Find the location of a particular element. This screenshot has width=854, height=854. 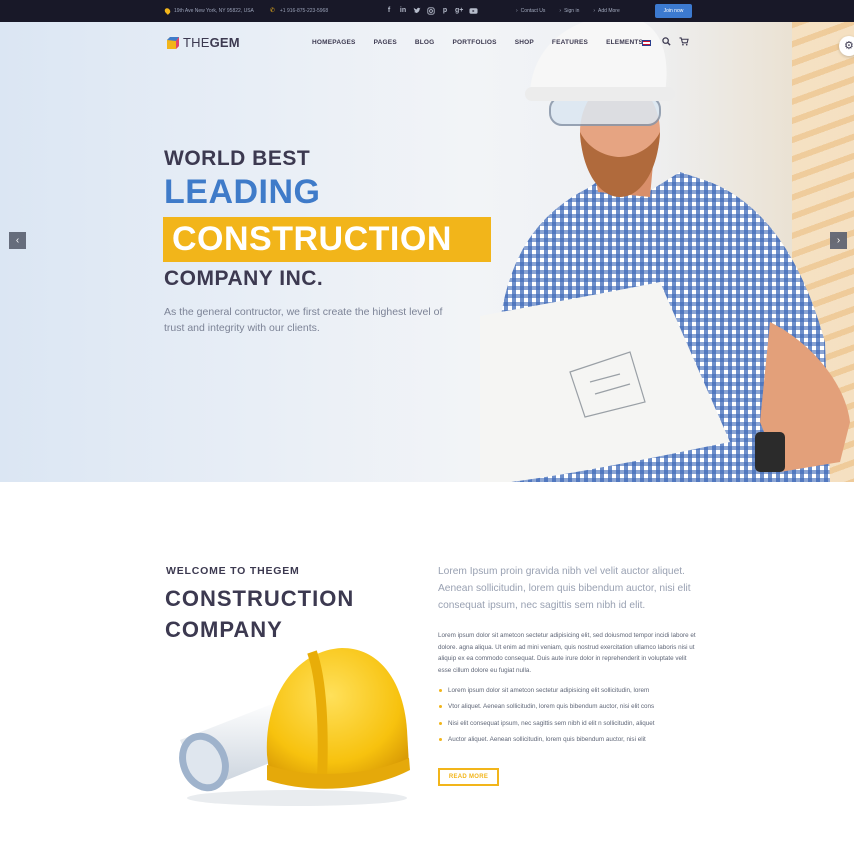

nav-item-shop: SHOP is located at coordinates (524, 42).